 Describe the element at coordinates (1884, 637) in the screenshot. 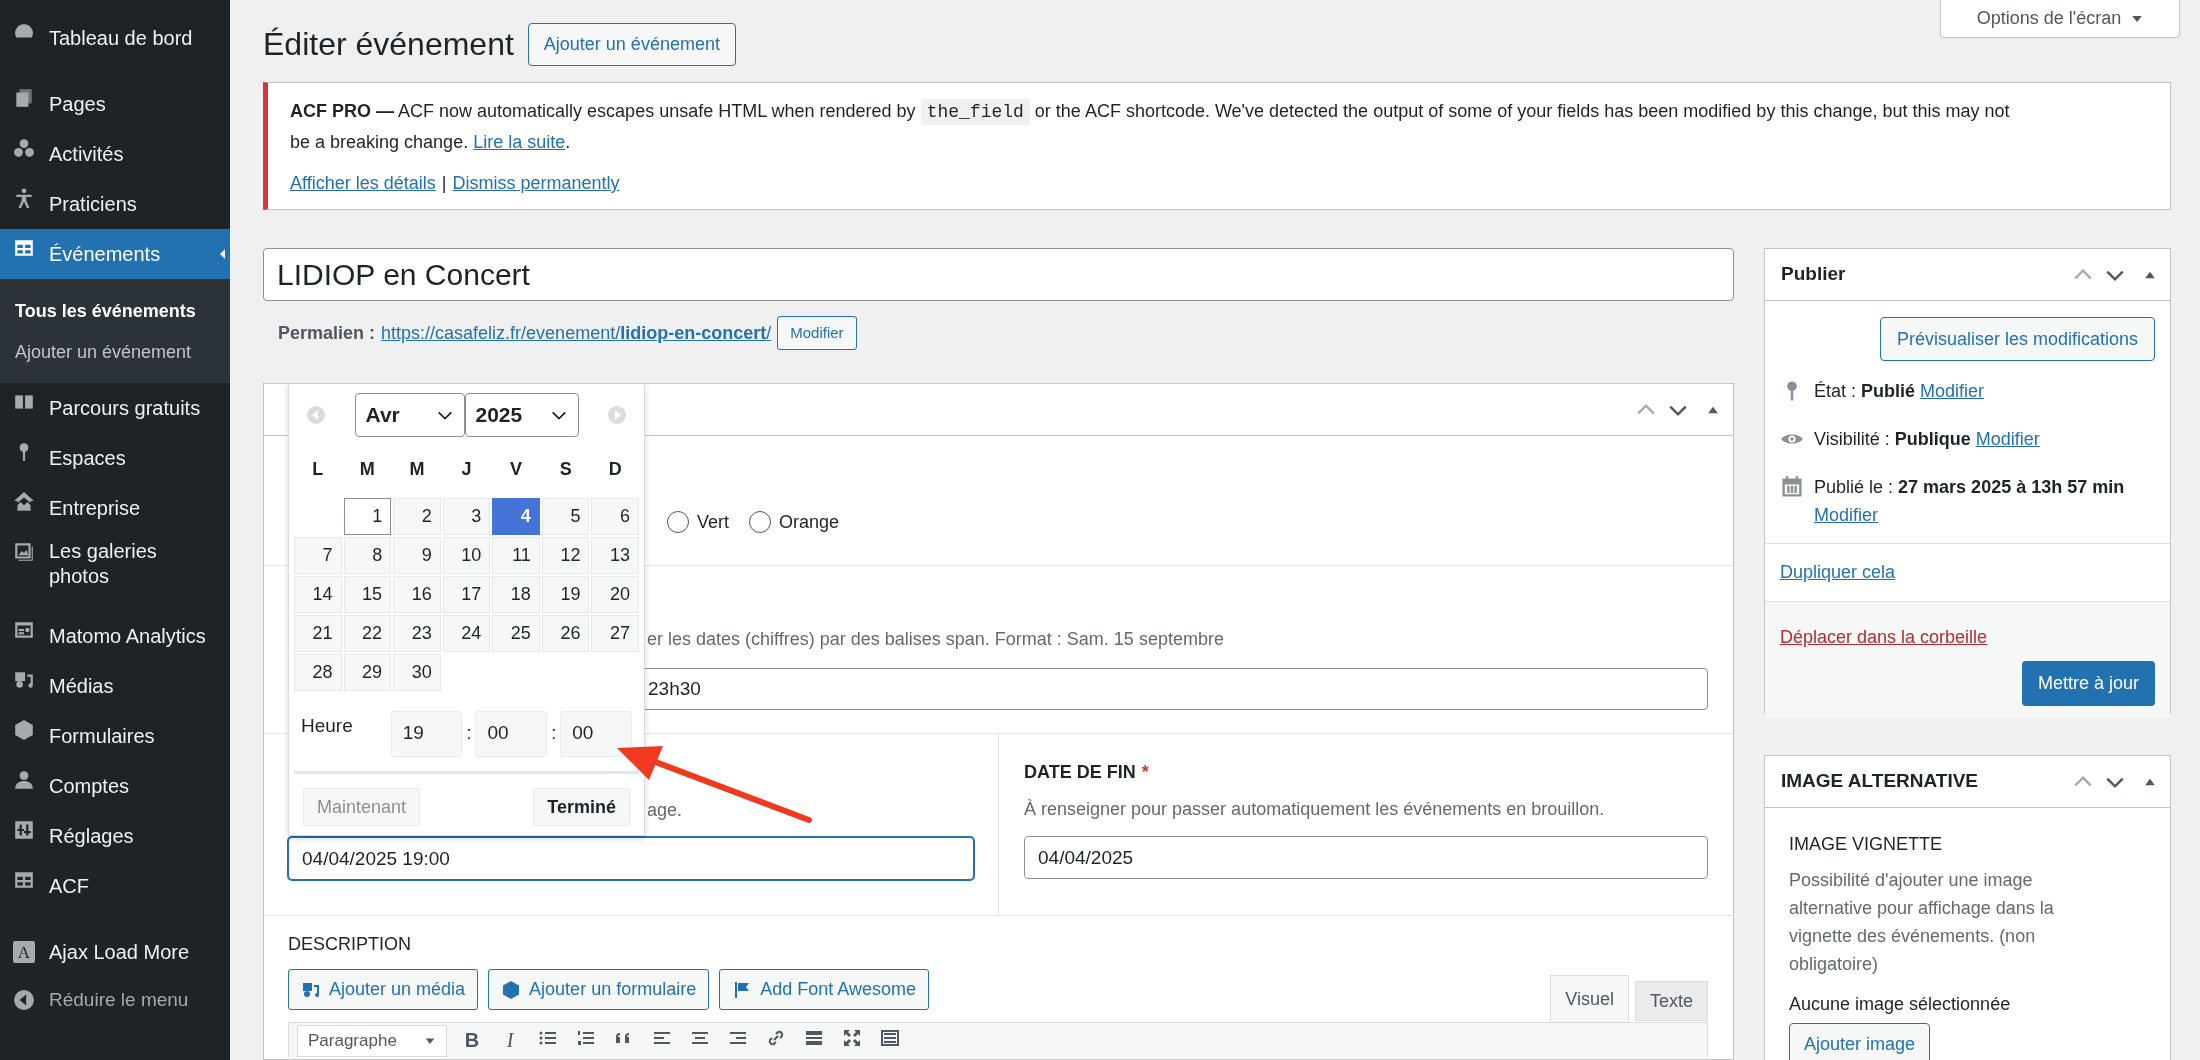

I see `trash-link: Déplacer dans la corbeille` at that location.